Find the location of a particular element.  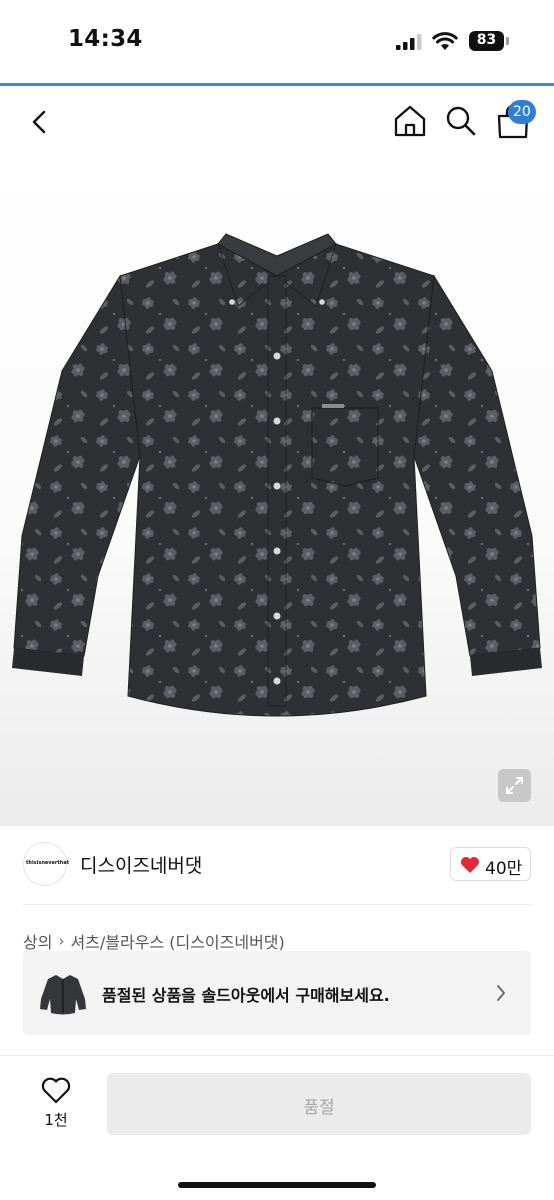

bottom-bar-divider is located at coordinates (277, 1055).